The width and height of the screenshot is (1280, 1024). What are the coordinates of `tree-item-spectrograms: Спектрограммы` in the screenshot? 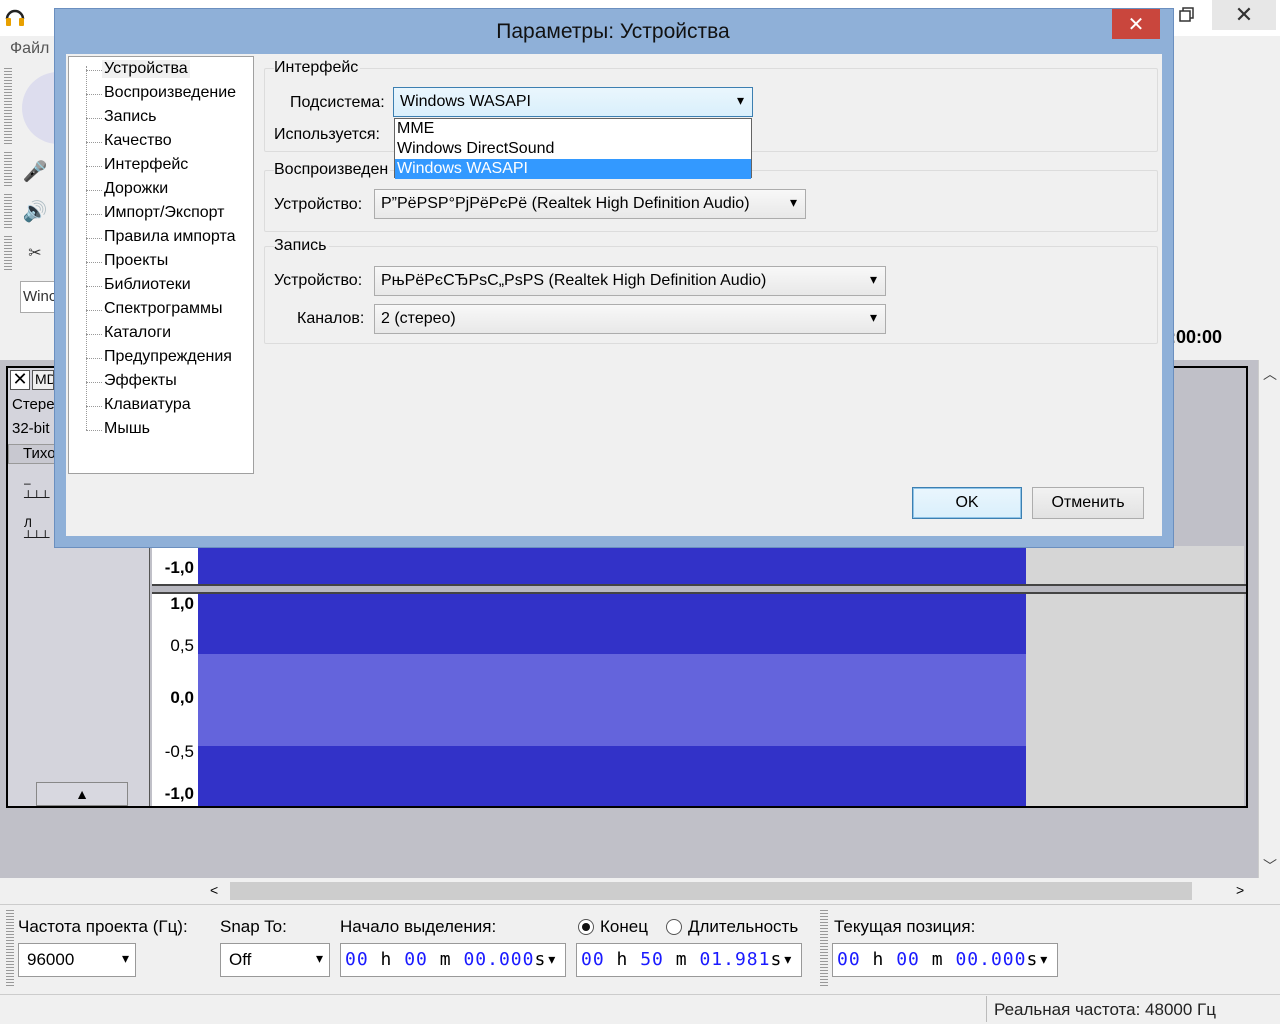 It's located at (163, 309).